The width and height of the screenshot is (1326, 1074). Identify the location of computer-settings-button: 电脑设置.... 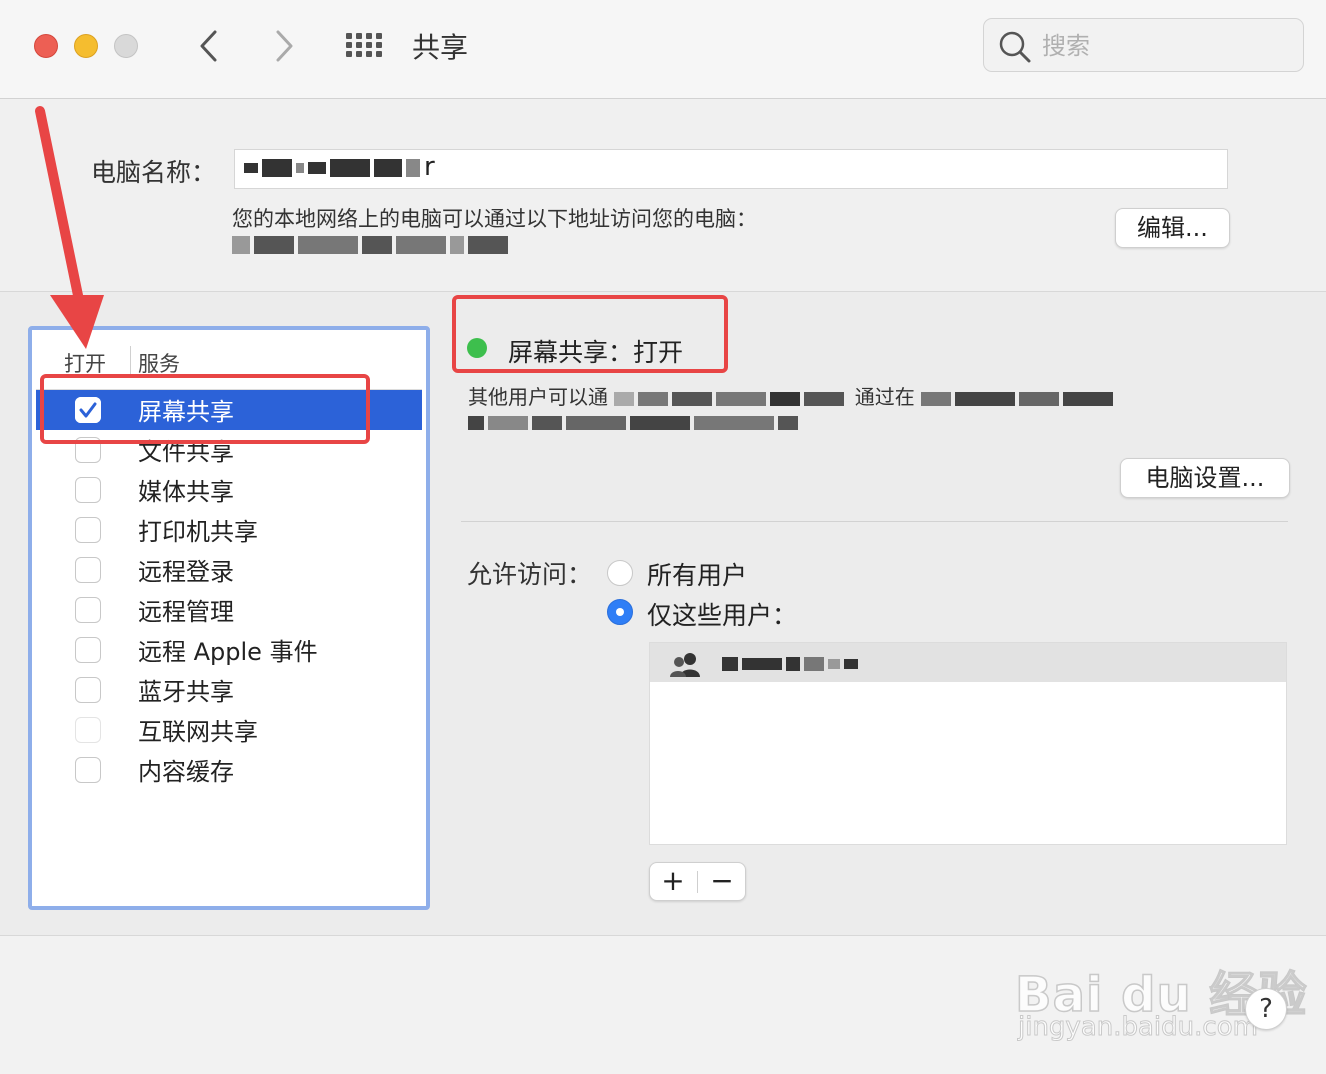
(1205, 478).